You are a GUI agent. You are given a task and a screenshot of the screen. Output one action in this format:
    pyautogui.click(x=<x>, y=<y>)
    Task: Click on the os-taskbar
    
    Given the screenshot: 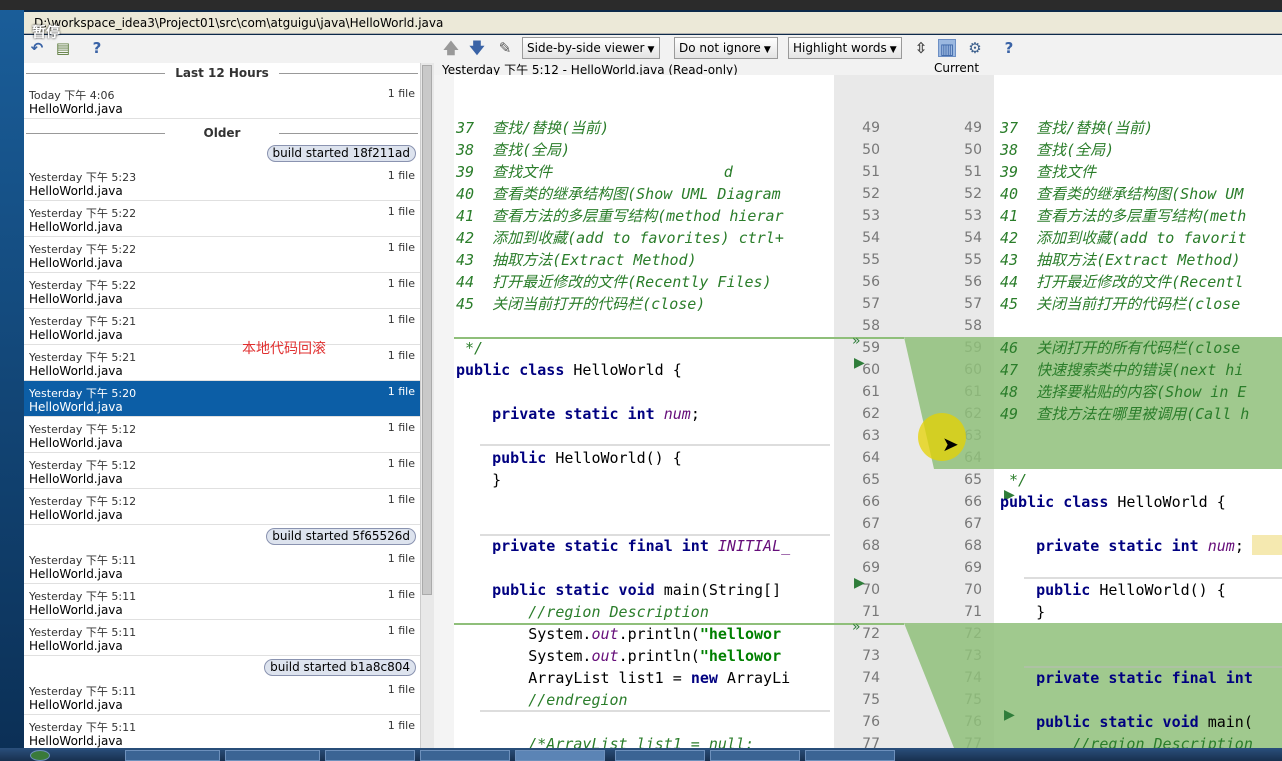 What is the action you would take?
    pyautogui.click(x=641, y=754)
    